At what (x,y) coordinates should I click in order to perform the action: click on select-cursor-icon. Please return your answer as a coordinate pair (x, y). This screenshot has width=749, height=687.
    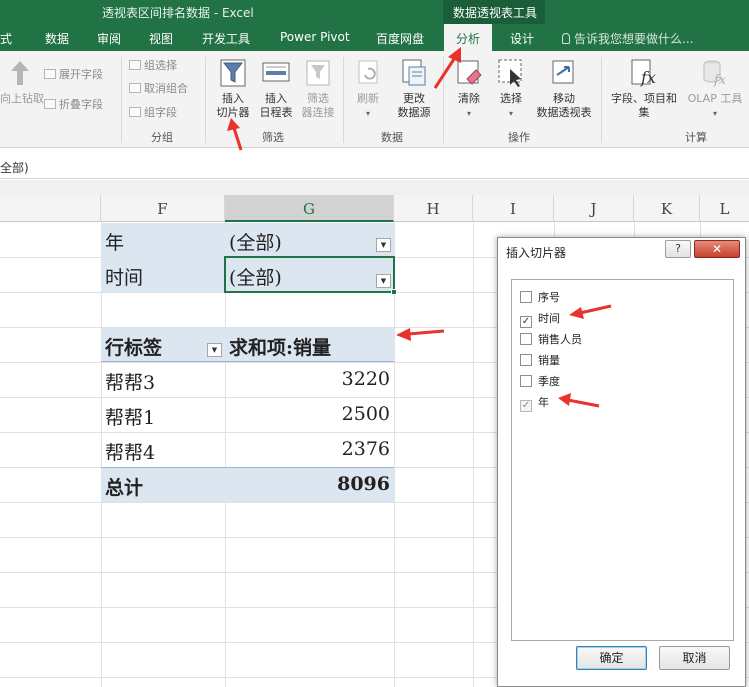
    Looking at the image, I should click on (511, 73).